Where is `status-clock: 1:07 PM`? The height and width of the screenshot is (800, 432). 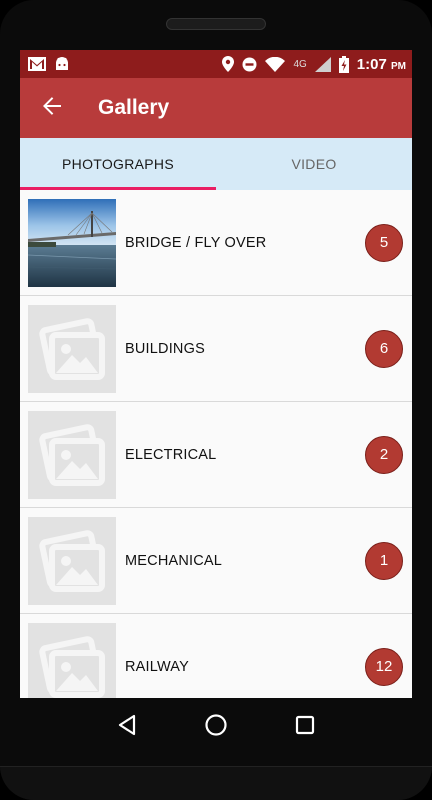 status-clock: 1:07 PM is located at coordinates (381, 64).